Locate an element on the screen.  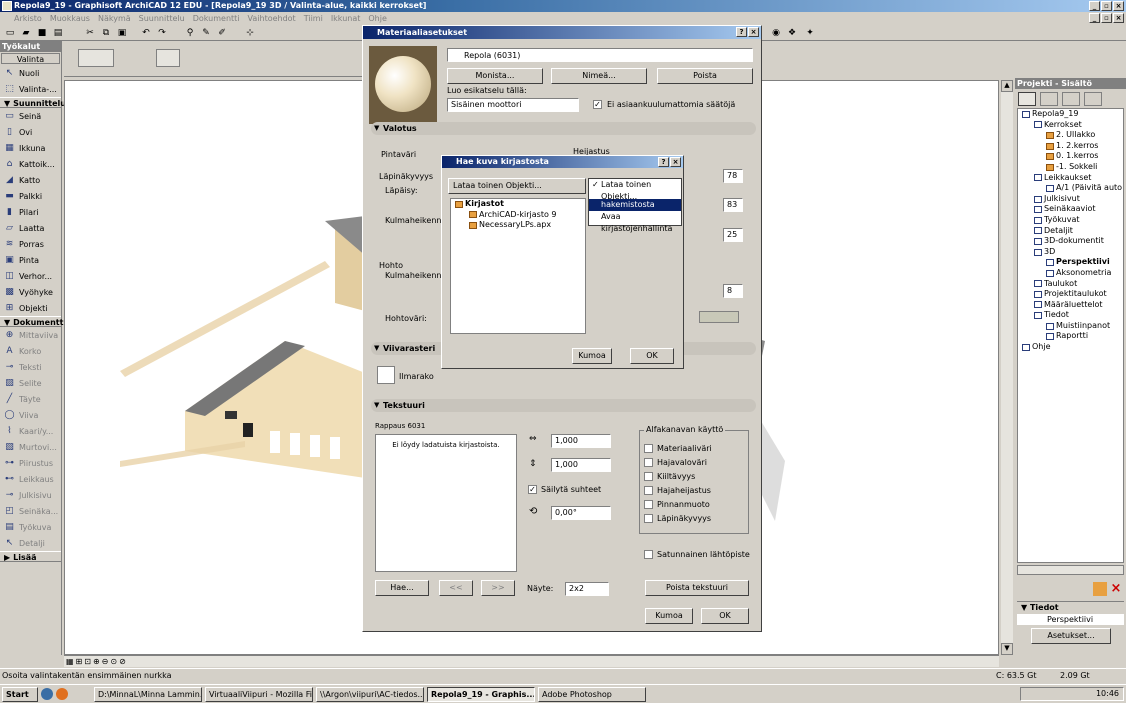
tool-9: ▱ Laatta is located at coordinates (30, 228).